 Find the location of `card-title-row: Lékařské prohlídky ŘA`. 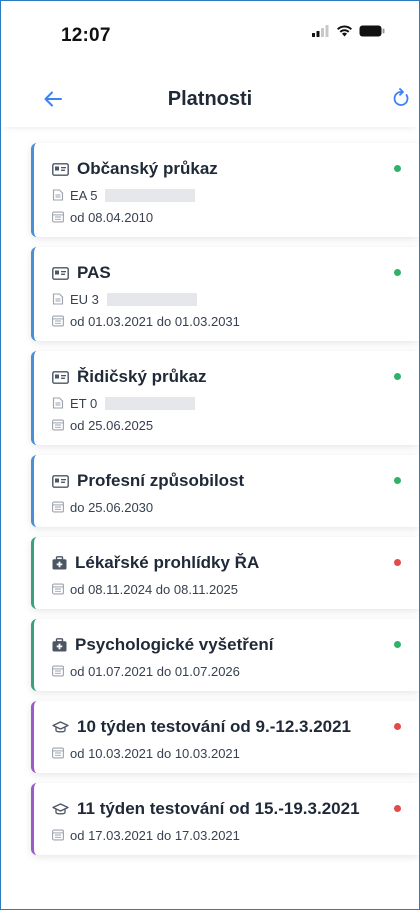

card-title-row: Lékařské prohlídky ŘA is located at coordinates (215, 563).